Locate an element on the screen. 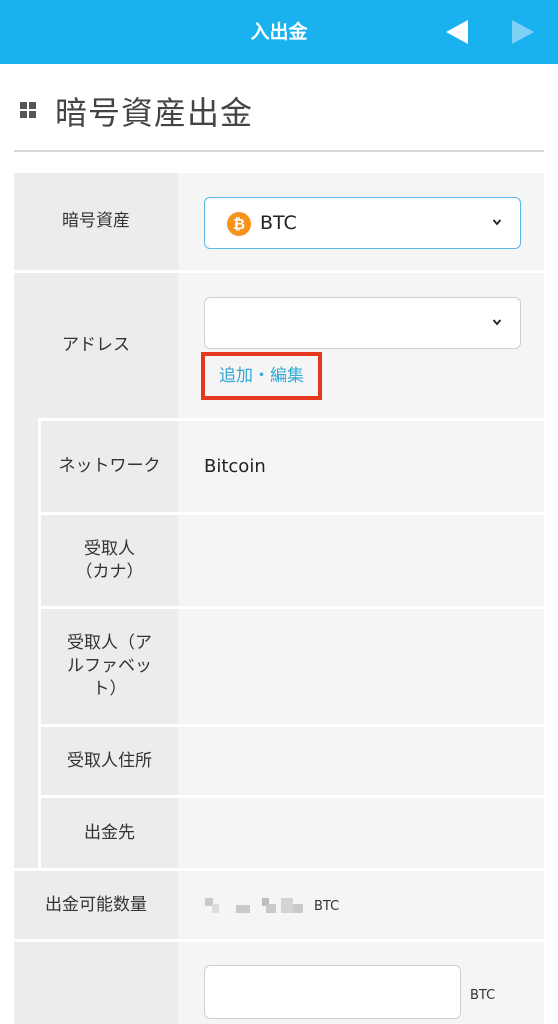 This screenshot has width=558, height=1024. bitcoin-coin-icon: ₿ is located at coordinates (239, 224).